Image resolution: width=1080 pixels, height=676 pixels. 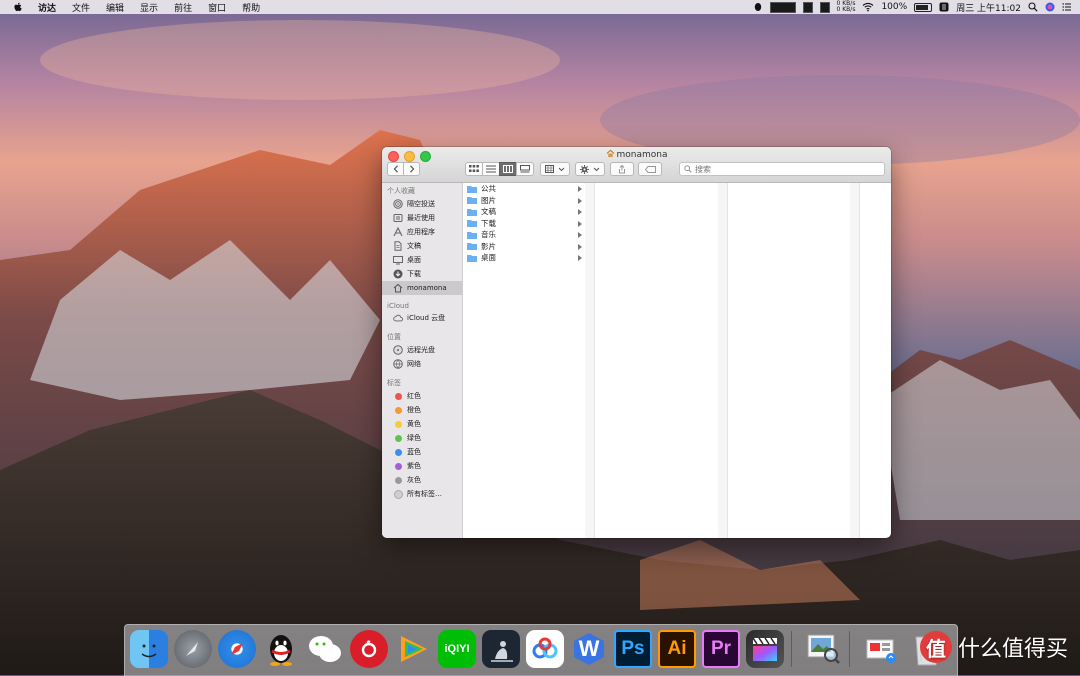 I want to click on battery-percent: 100%, so click(x=894, y=7).